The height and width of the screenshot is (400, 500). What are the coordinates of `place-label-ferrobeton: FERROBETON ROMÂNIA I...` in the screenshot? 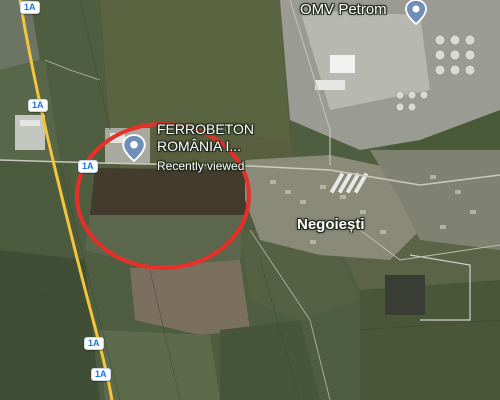 It's located at (205, 137).